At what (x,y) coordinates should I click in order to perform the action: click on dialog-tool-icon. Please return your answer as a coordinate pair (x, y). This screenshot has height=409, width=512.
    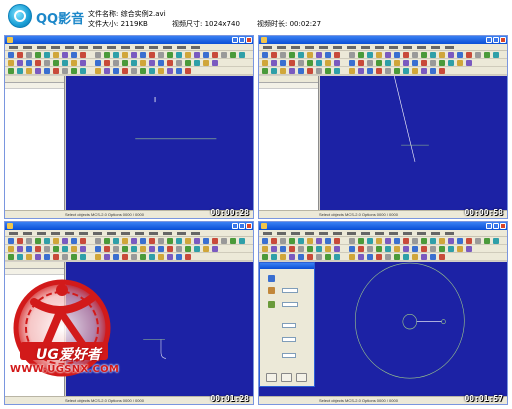
    Looking at the image, I should click on (271, 290).